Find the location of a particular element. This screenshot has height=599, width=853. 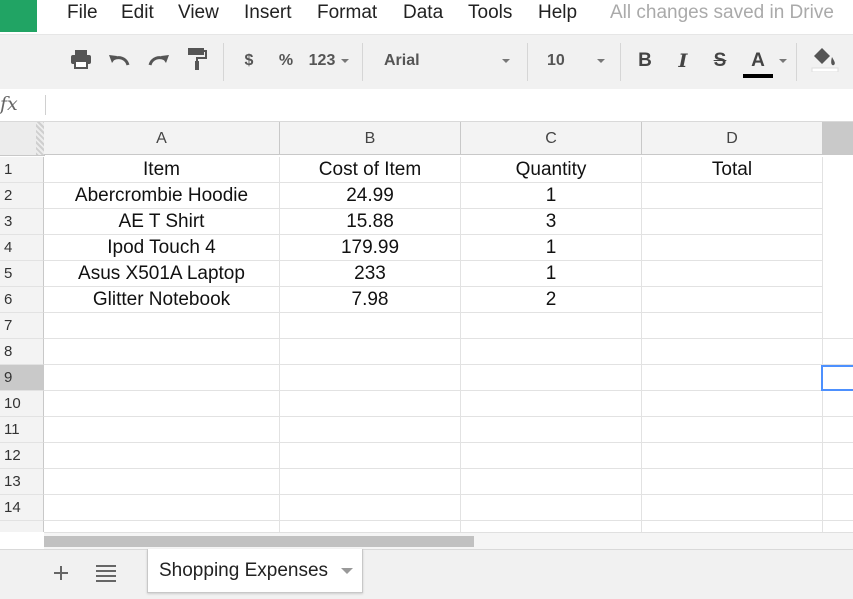

undo-icon is located at coordinates (120, 61).